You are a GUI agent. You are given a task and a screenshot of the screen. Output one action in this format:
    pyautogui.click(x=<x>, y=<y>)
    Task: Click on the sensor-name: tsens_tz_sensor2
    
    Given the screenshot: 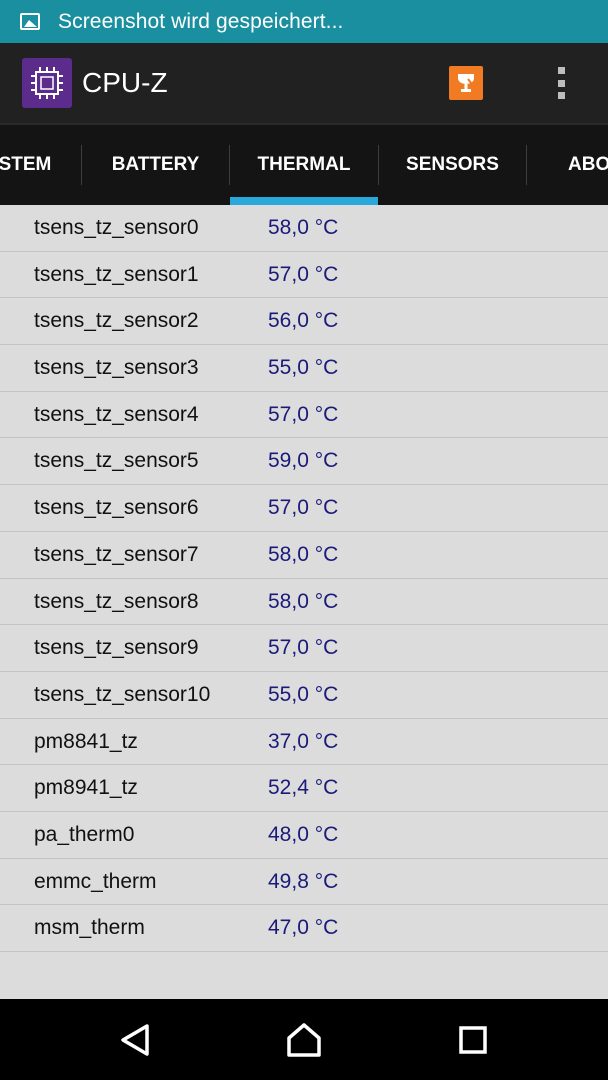 What is the action you would take?
    pyautogui.click(x=116, y=321)
    